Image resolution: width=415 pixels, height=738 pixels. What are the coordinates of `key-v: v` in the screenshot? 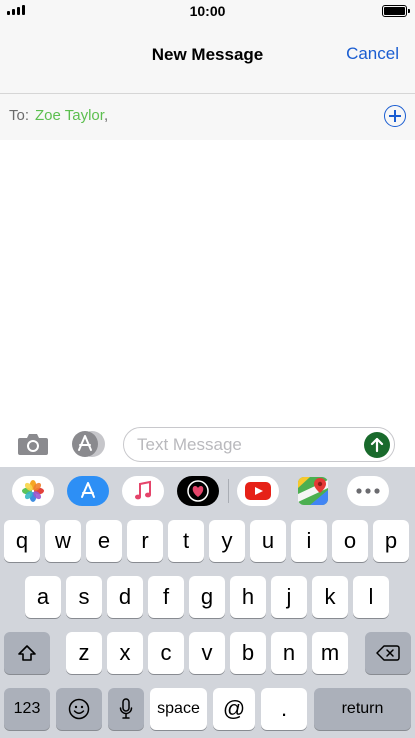 It's located at (207, 653).